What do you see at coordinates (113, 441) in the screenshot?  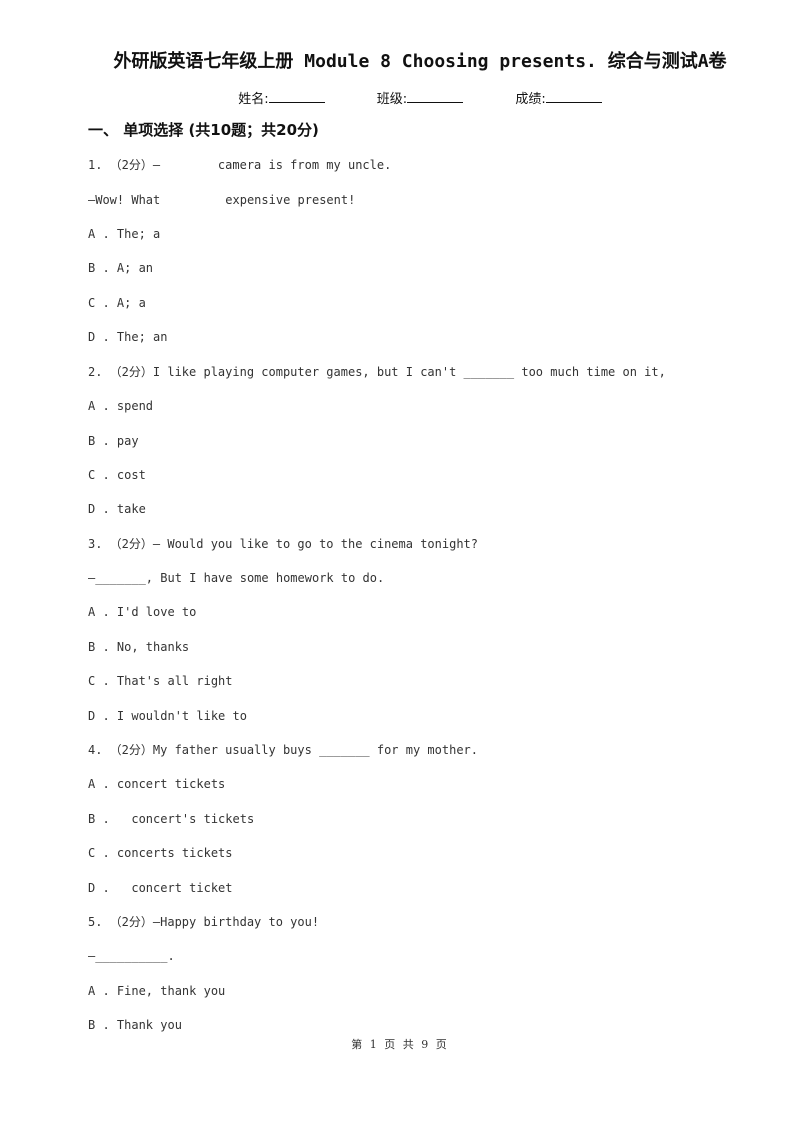 I see `question-2-option-b: B . pay` at bounding box center [113, 441].